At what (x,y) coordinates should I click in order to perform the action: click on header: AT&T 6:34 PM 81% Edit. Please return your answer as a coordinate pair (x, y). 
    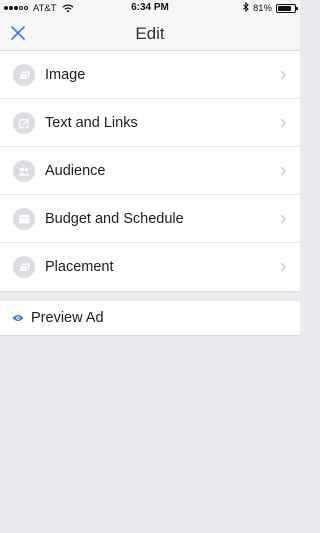
    Looking at the image, I should click on (150, 25).